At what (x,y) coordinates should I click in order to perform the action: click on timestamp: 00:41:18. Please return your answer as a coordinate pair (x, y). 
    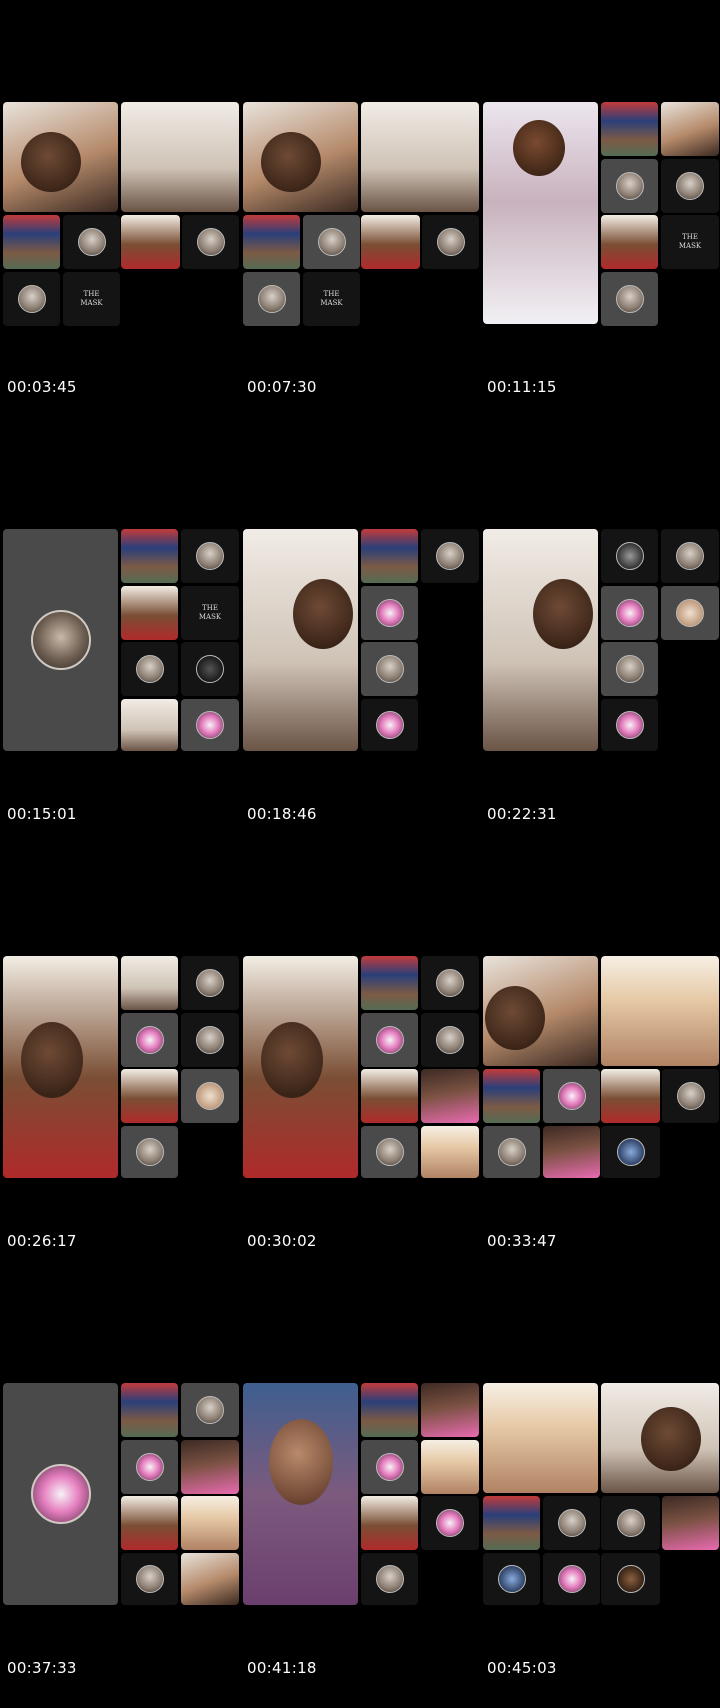
    Looking at the image, I should click on (282, 1668).